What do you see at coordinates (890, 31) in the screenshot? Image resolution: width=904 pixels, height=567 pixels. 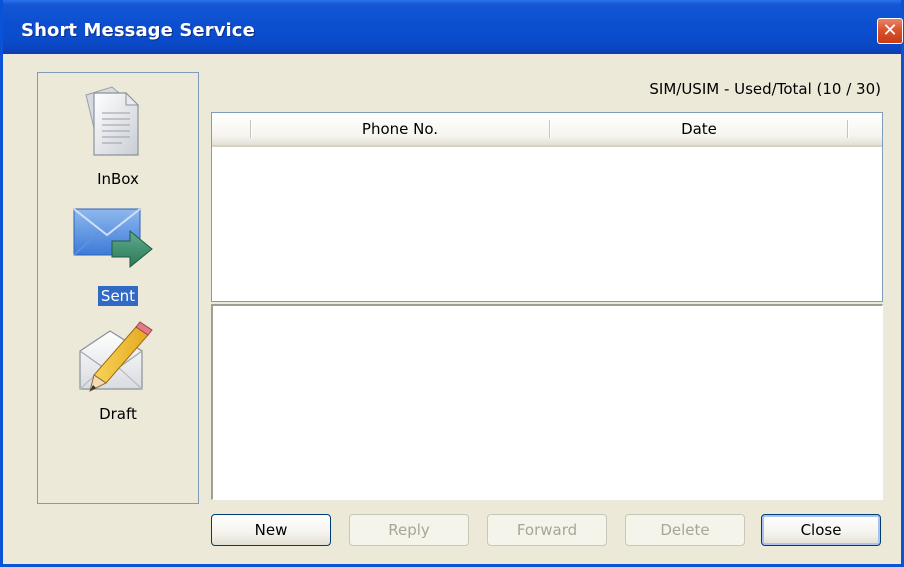 I see `window-close-icon: ✕` at bounding box center [890, 31].